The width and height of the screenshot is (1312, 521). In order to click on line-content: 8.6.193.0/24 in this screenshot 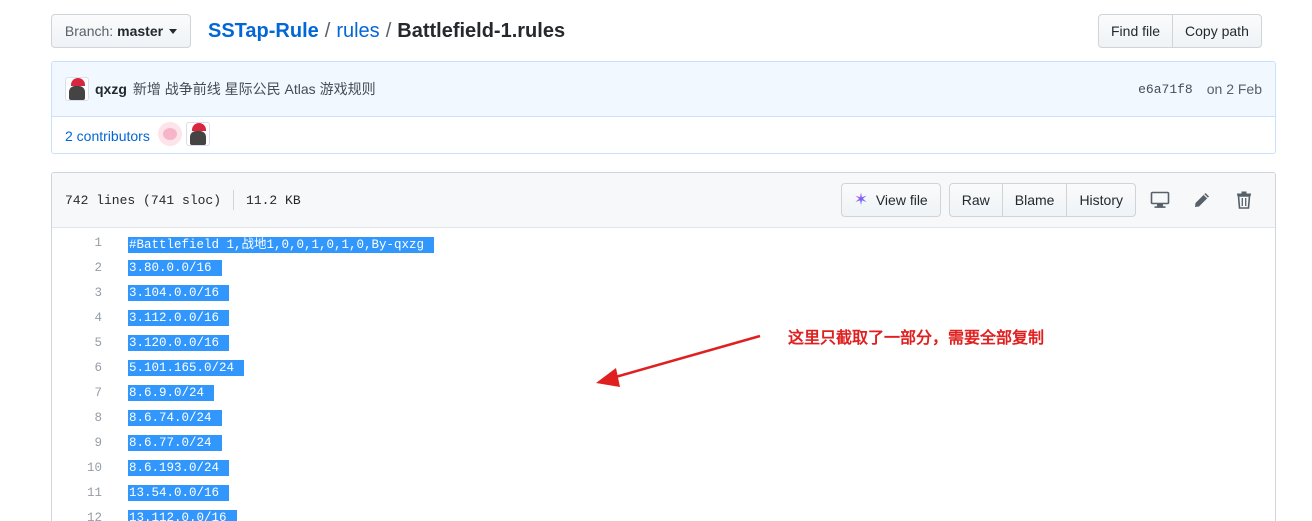, I will do `click(179, 467)`.